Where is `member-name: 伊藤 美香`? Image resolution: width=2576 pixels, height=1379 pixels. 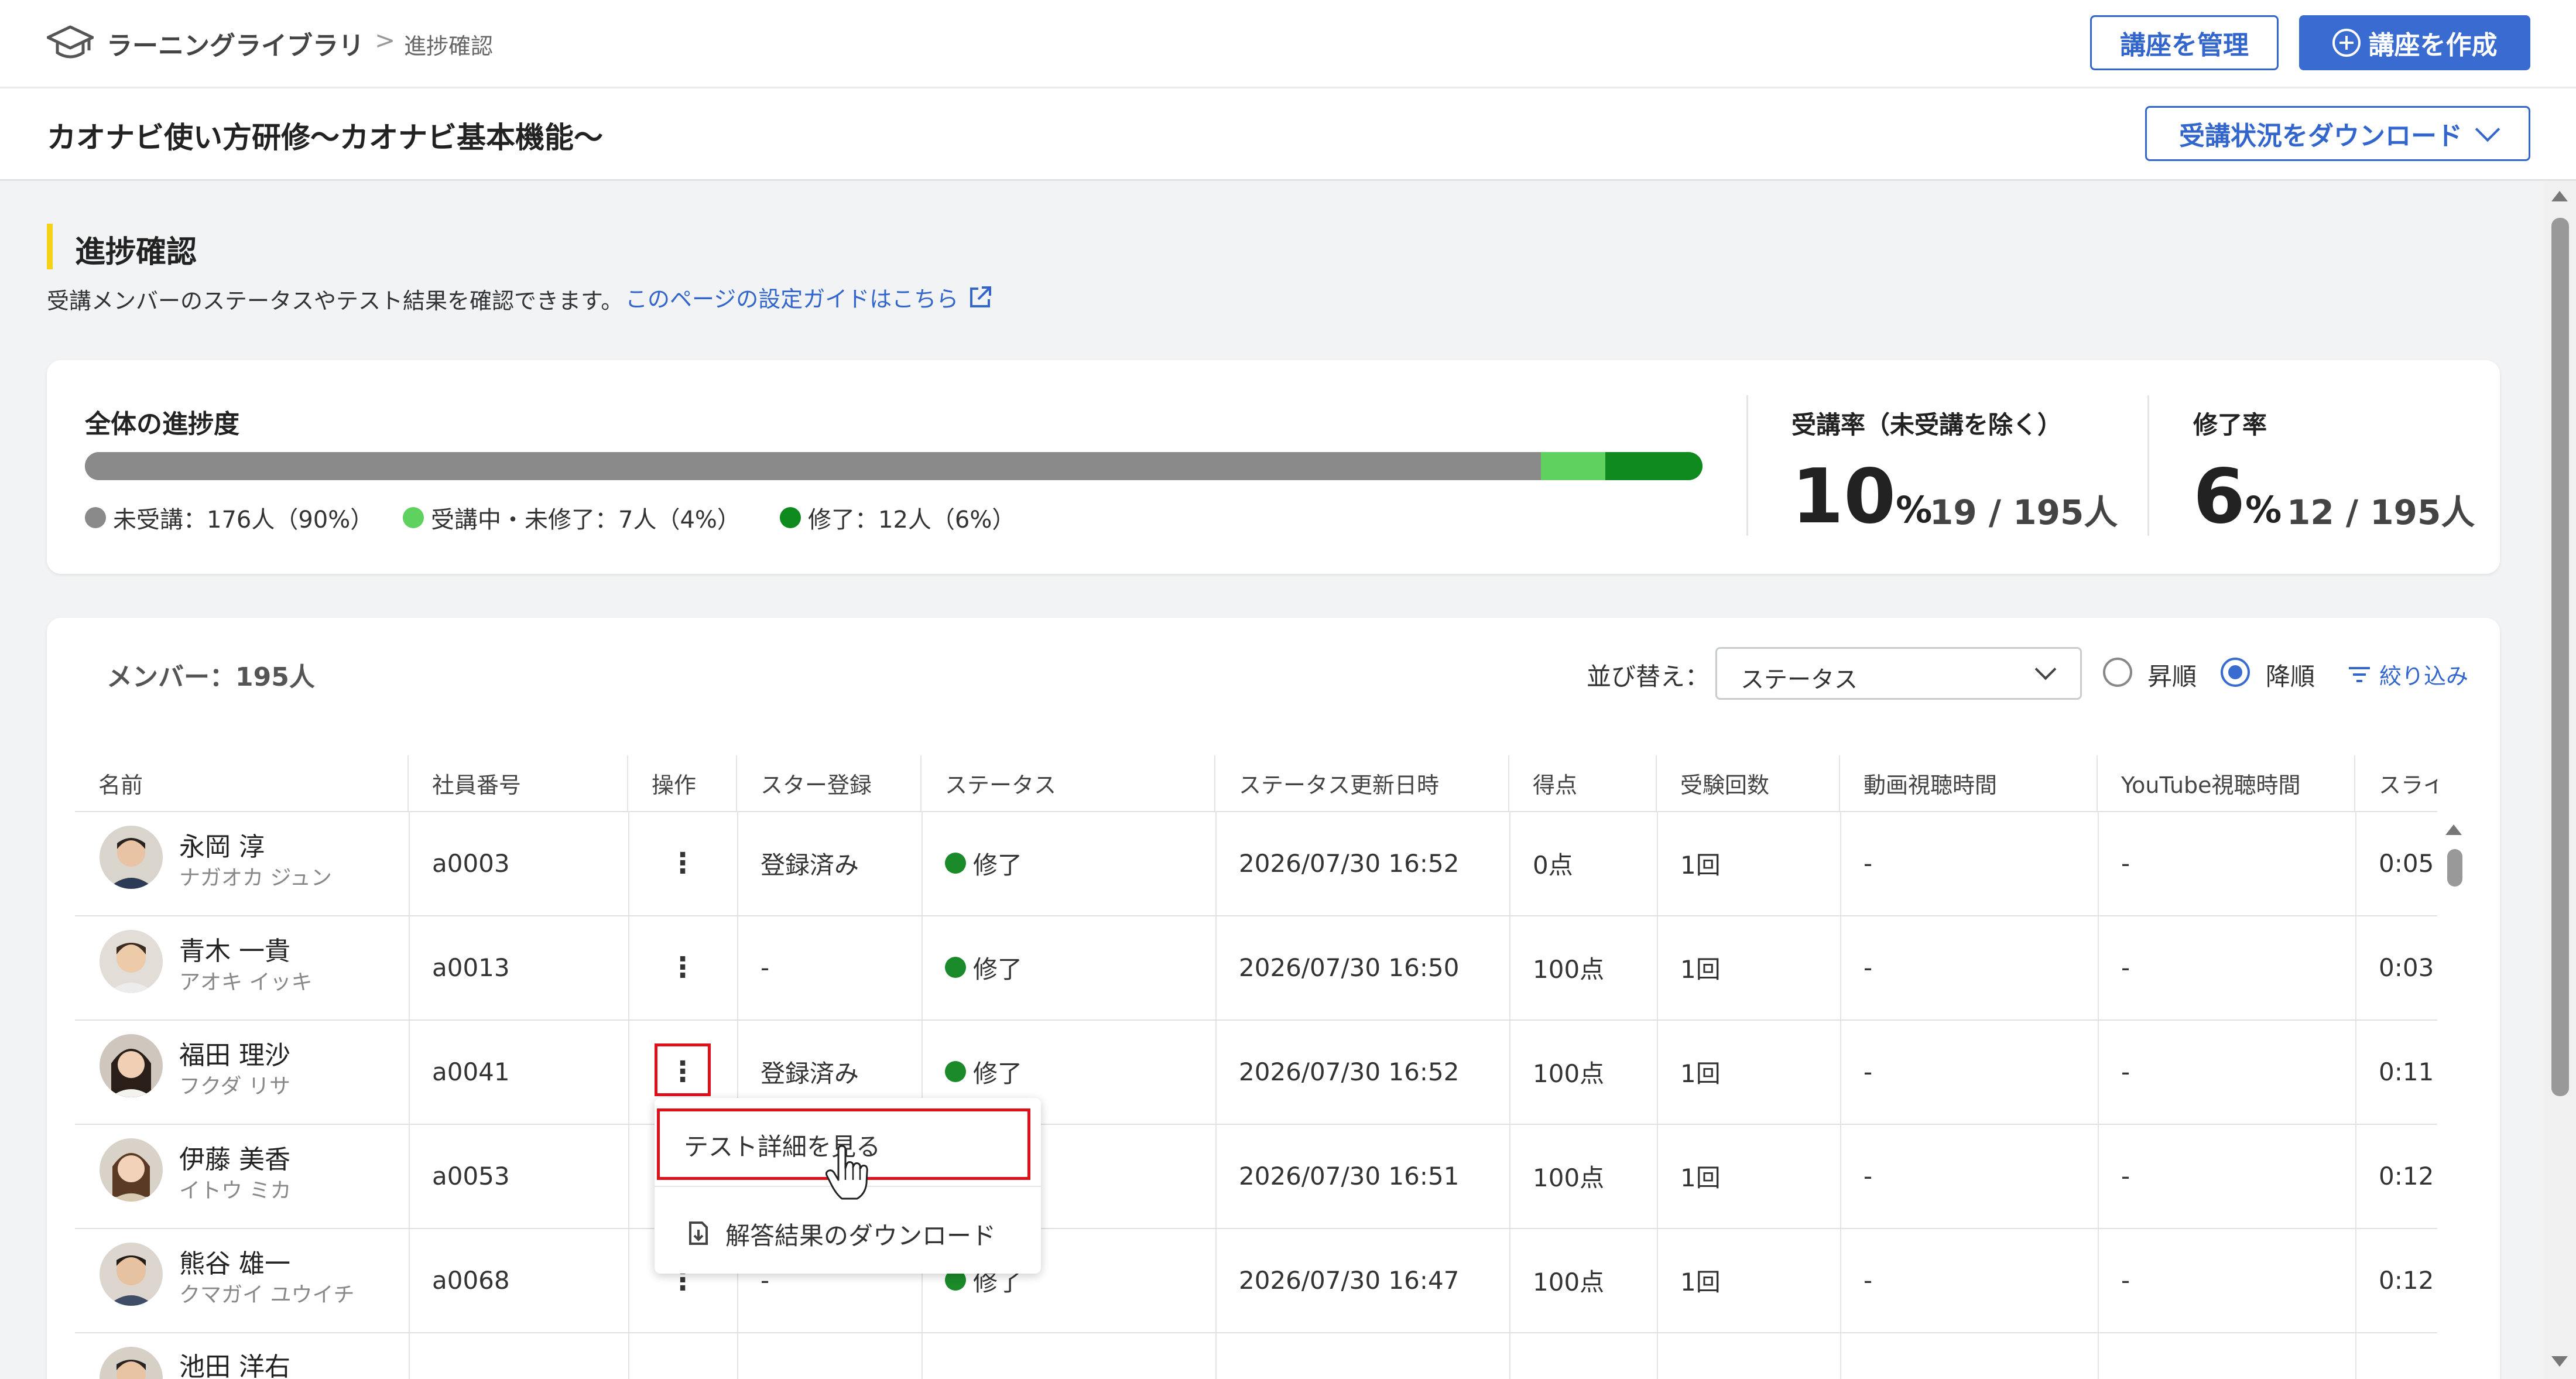 member-name: 伊藤 美香 is located at coordinates (234, 1157).